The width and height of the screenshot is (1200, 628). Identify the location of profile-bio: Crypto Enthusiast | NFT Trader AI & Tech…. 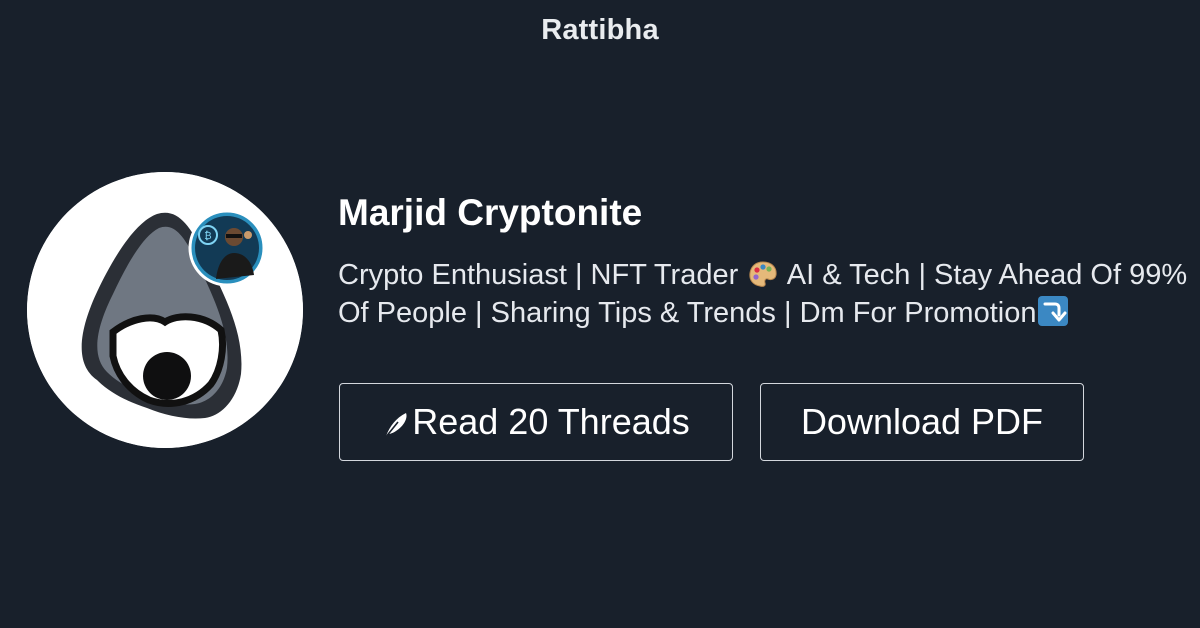
(763, 294).